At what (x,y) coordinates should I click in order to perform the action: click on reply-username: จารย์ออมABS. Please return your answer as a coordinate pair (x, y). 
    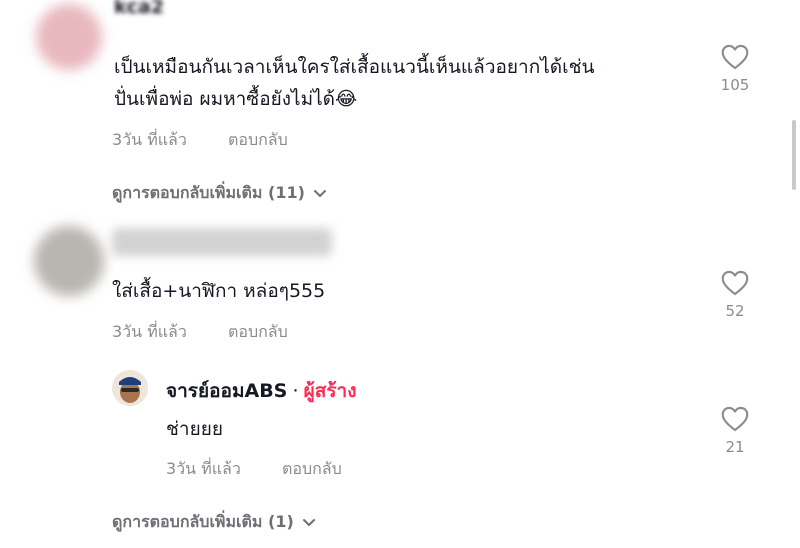
    Looking at the image, I should click on (226, 391).